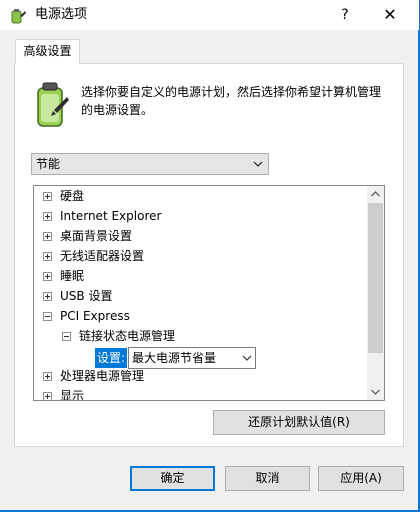  What do you see at coordinates (72, 395) in the screenshot?
I see `tree-item-label: 显示` at bounding box center [72, 395].